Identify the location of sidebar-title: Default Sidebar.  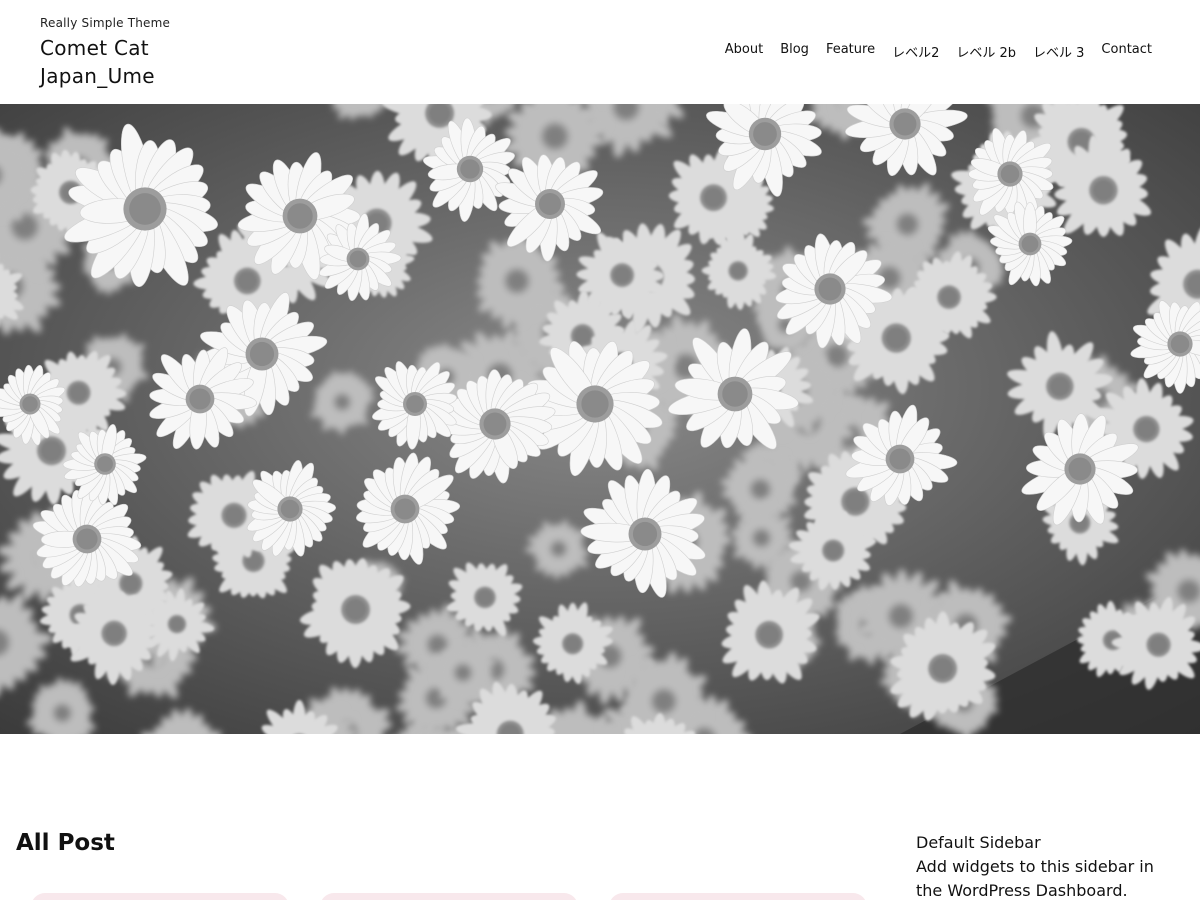
(978, 842).